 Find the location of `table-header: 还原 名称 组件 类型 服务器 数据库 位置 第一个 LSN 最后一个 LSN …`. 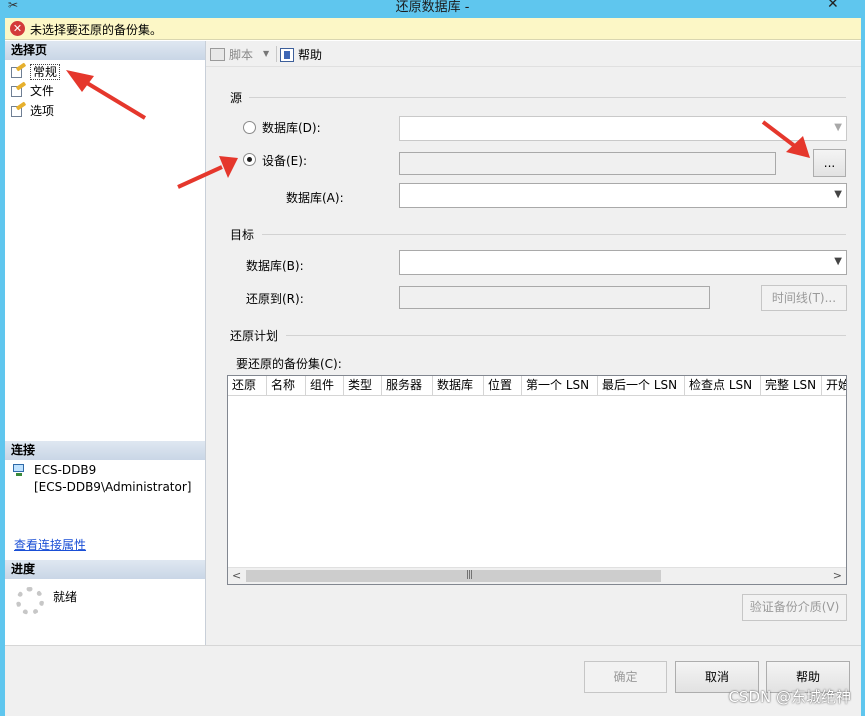

table-header: 还原 名称 组件 类型 服务器 数据库 位置 第一个 LSN 最后一个 LSN … is located at coordinates (537, 386).